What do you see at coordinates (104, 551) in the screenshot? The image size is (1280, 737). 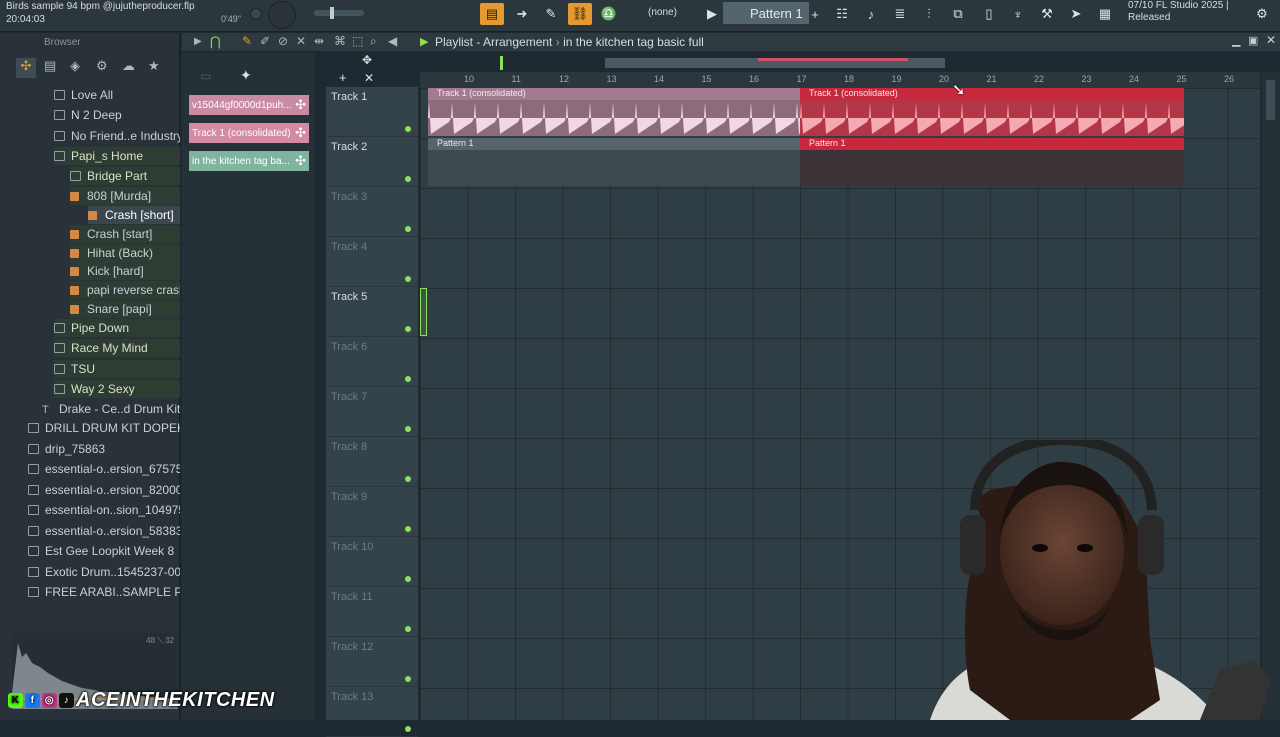 I see `browser-item: Est Gee Loopkit Week 8` at bounding box center [104, 551].